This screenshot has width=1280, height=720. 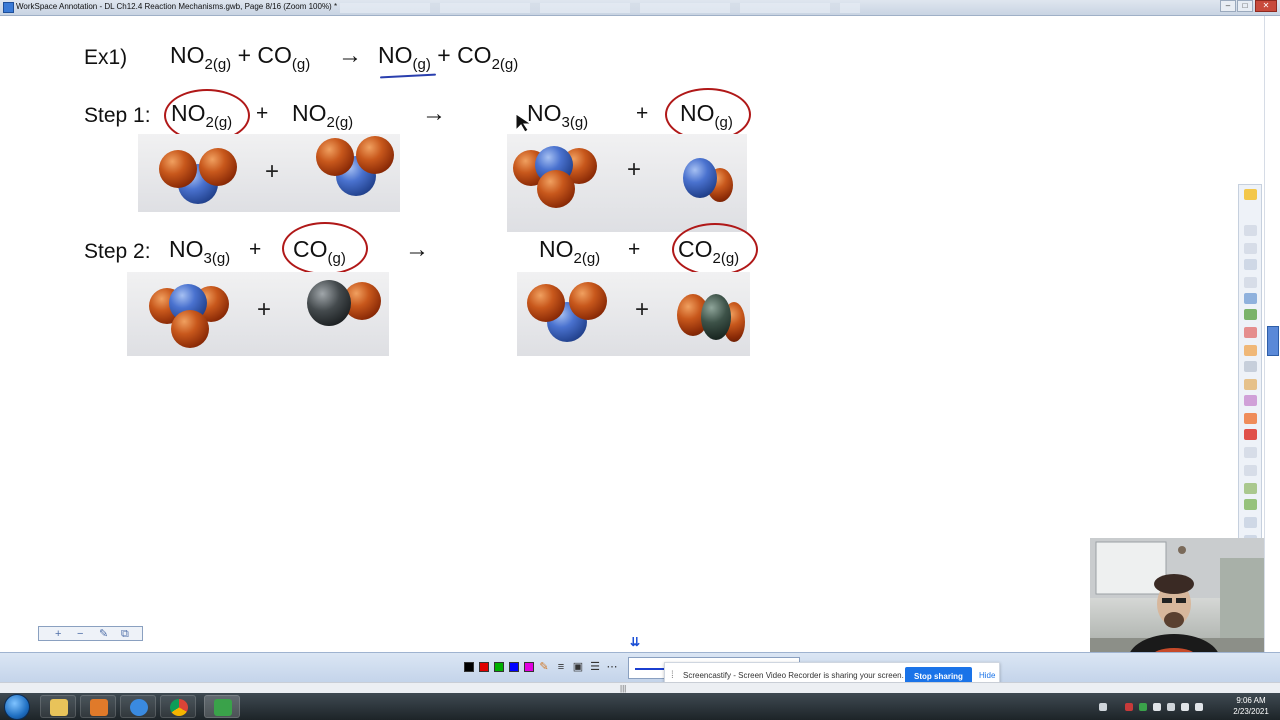 I want to click on workspace-app-icon, so click(x=8, y=7).